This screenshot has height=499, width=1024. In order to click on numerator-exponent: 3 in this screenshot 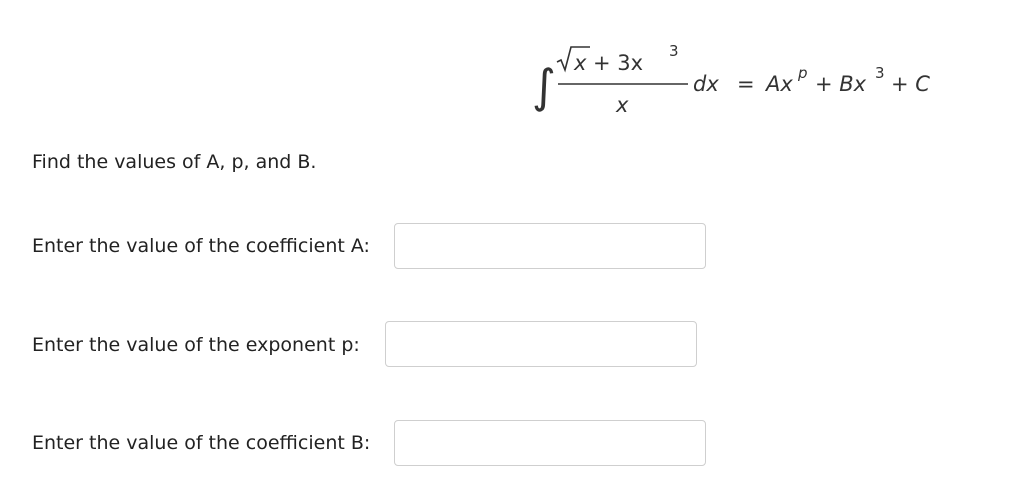, I will do `click(674, 51)`.